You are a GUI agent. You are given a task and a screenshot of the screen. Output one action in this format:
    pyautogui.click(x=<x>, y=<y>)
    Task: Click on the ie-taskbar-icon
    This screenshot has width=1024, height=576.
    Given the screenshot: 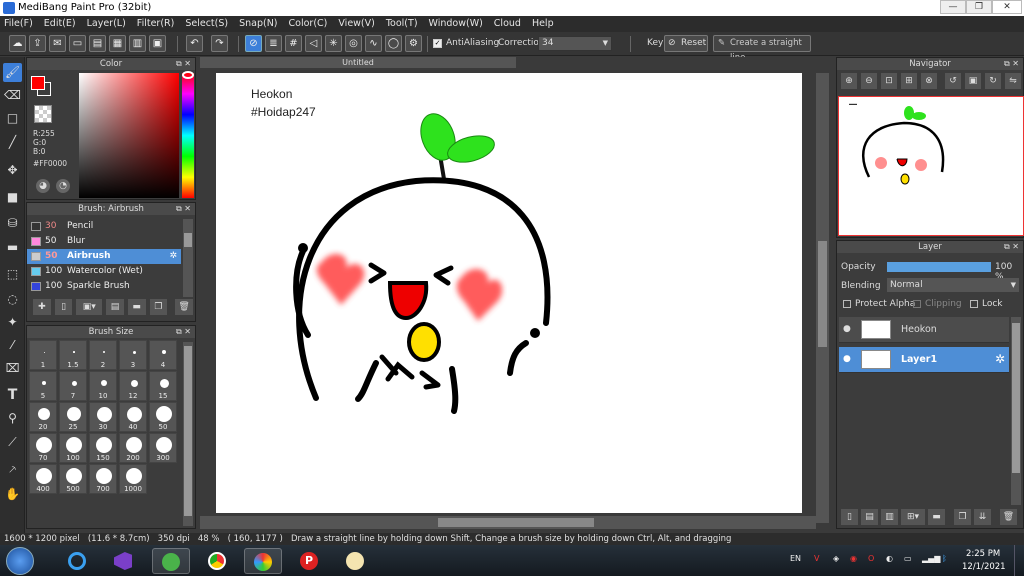 What is the action you would take?
    pyautogui.click(x=77, y=561)
    